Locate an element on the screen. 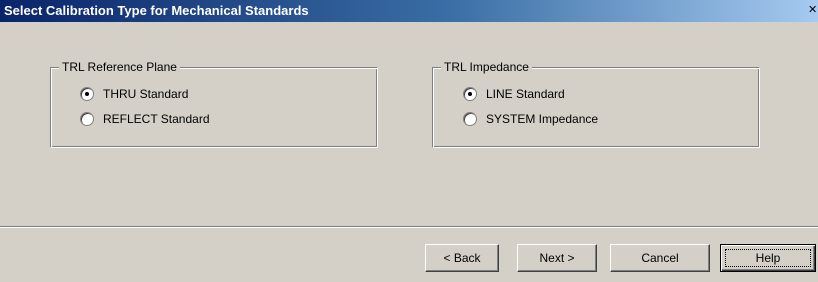  system-impedance-label: SYSTEM Impedance is located at coordinates (542, 119).